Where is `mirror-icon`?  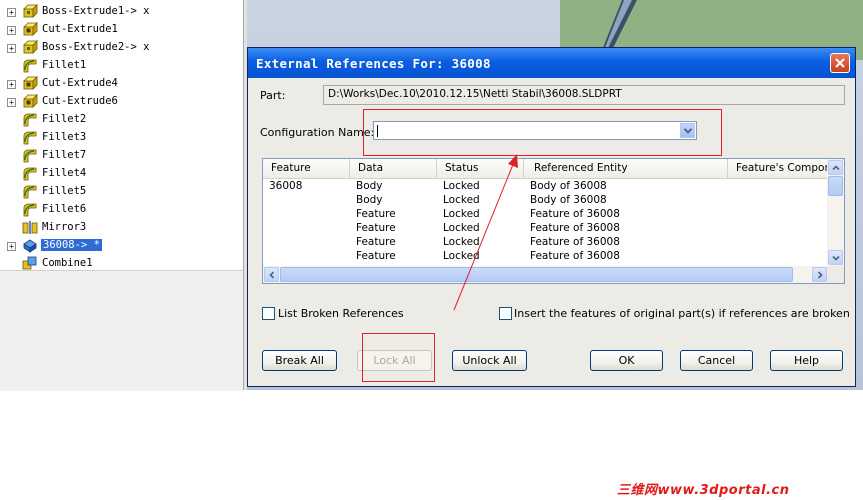
mirror-icon is located at coordinates (30, 227).